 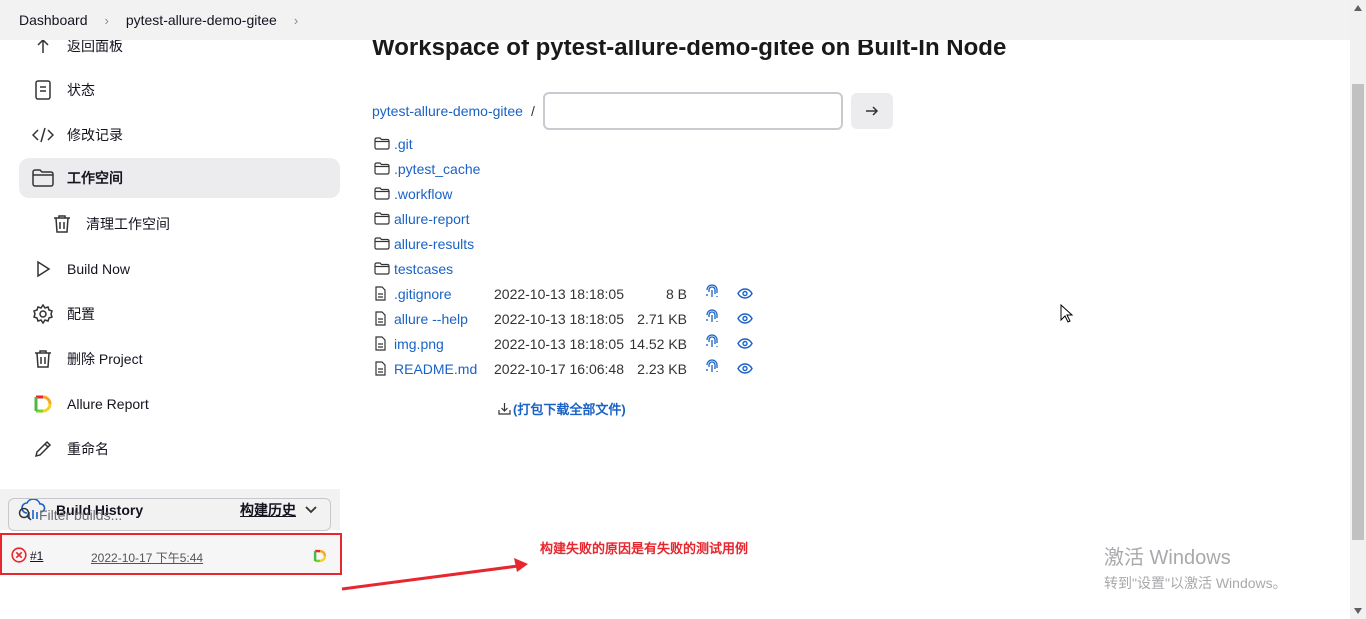 What do you see at coordinates (676, 293) in the screenshot?
I see `file-size: 8 B` at bounding box center [676, 293].